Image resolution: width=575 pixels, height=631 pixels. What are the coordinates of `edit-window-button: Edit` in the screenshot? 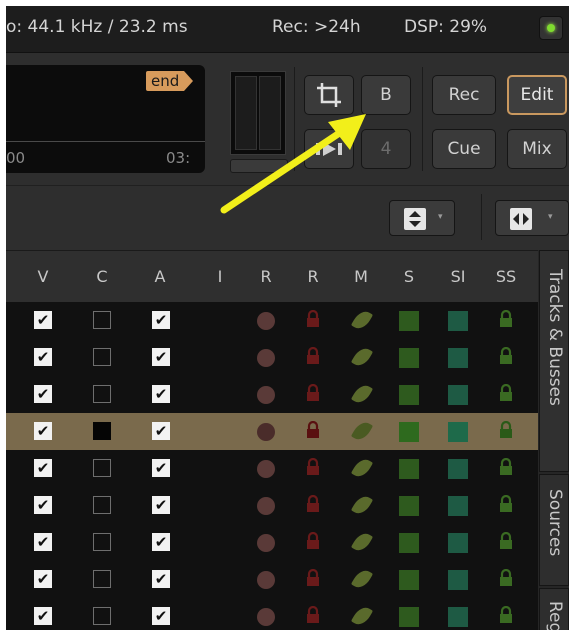 It's located at (537, 95).